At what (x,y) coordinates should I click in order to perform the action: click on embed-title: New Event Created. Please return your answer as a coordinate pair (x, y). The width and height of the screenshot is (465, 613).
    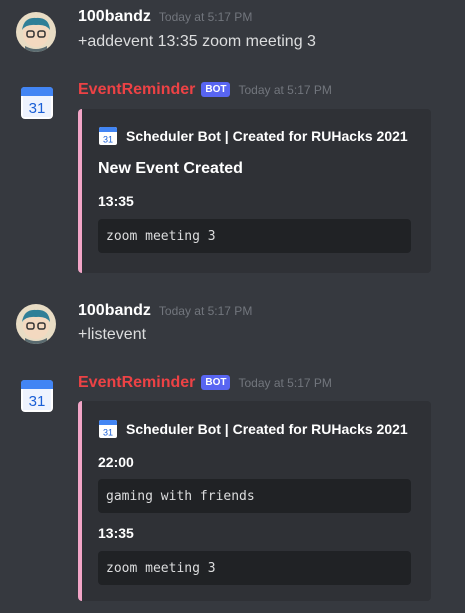
    Looking at the image, I should click on (170, 168).